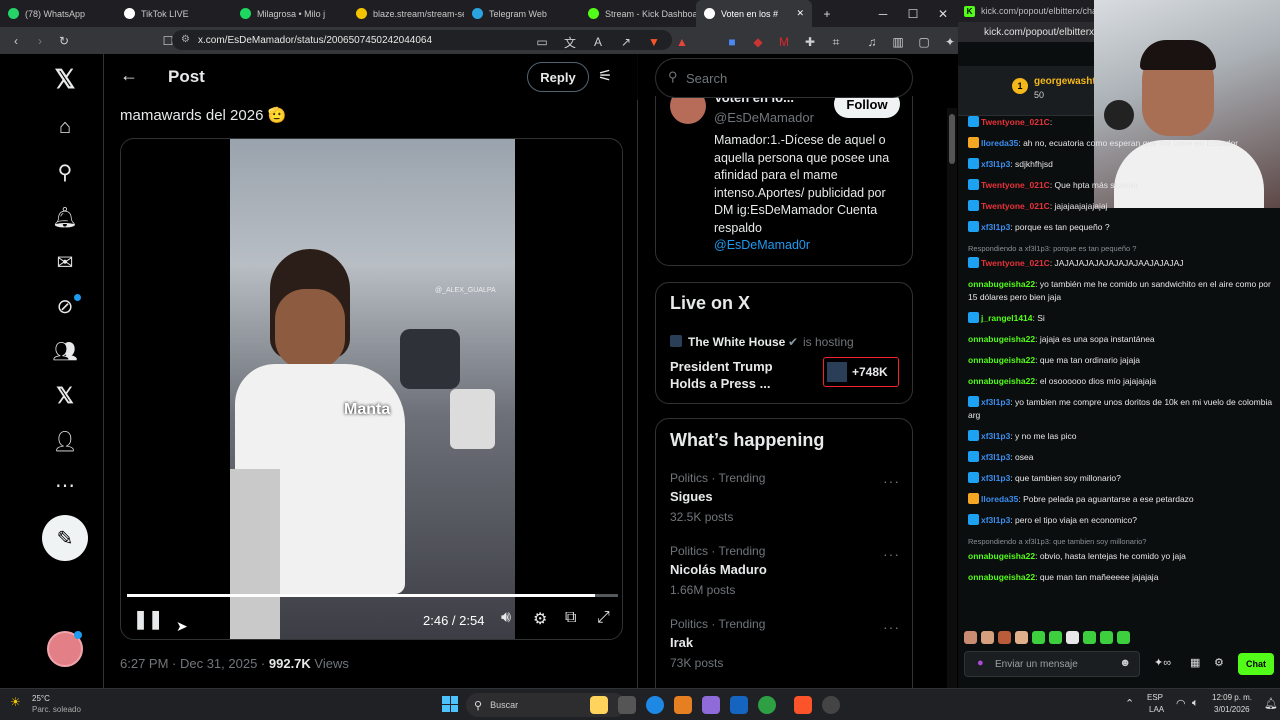 Image resolution: width=1280 pixels, height=720 pixels. Describe the element at coordinates (1195, 703) in the screenshot. I see `speaker-icon: 🔈︎` at that location.